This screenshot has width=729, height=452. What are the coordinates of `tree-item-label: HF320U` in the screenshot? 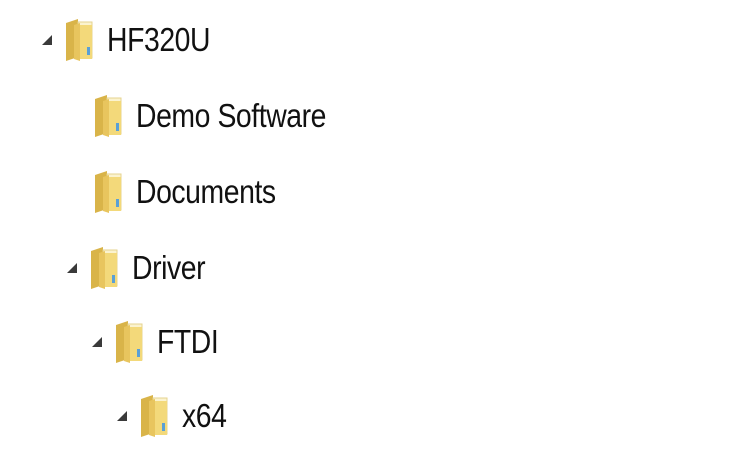 It's located at (159, 39).